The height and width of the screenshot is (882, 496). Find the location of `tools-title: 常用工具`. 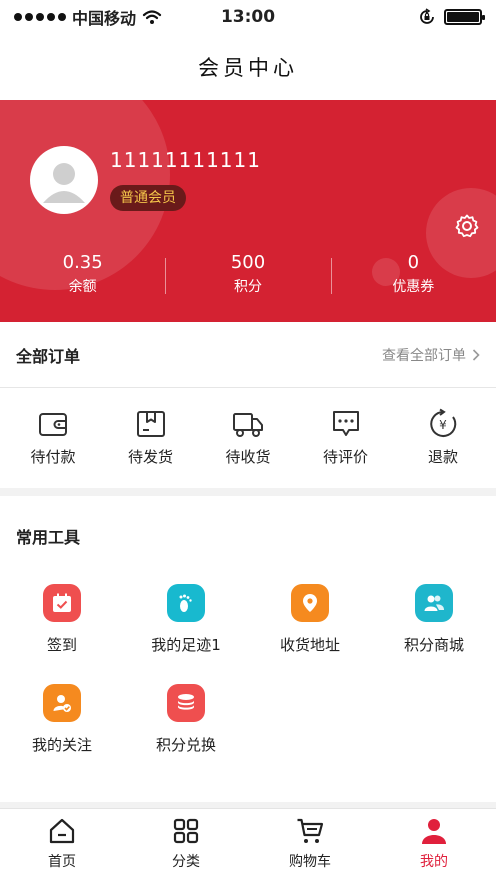

tools-title: 常用工具 is located at coordinates (48, 537).